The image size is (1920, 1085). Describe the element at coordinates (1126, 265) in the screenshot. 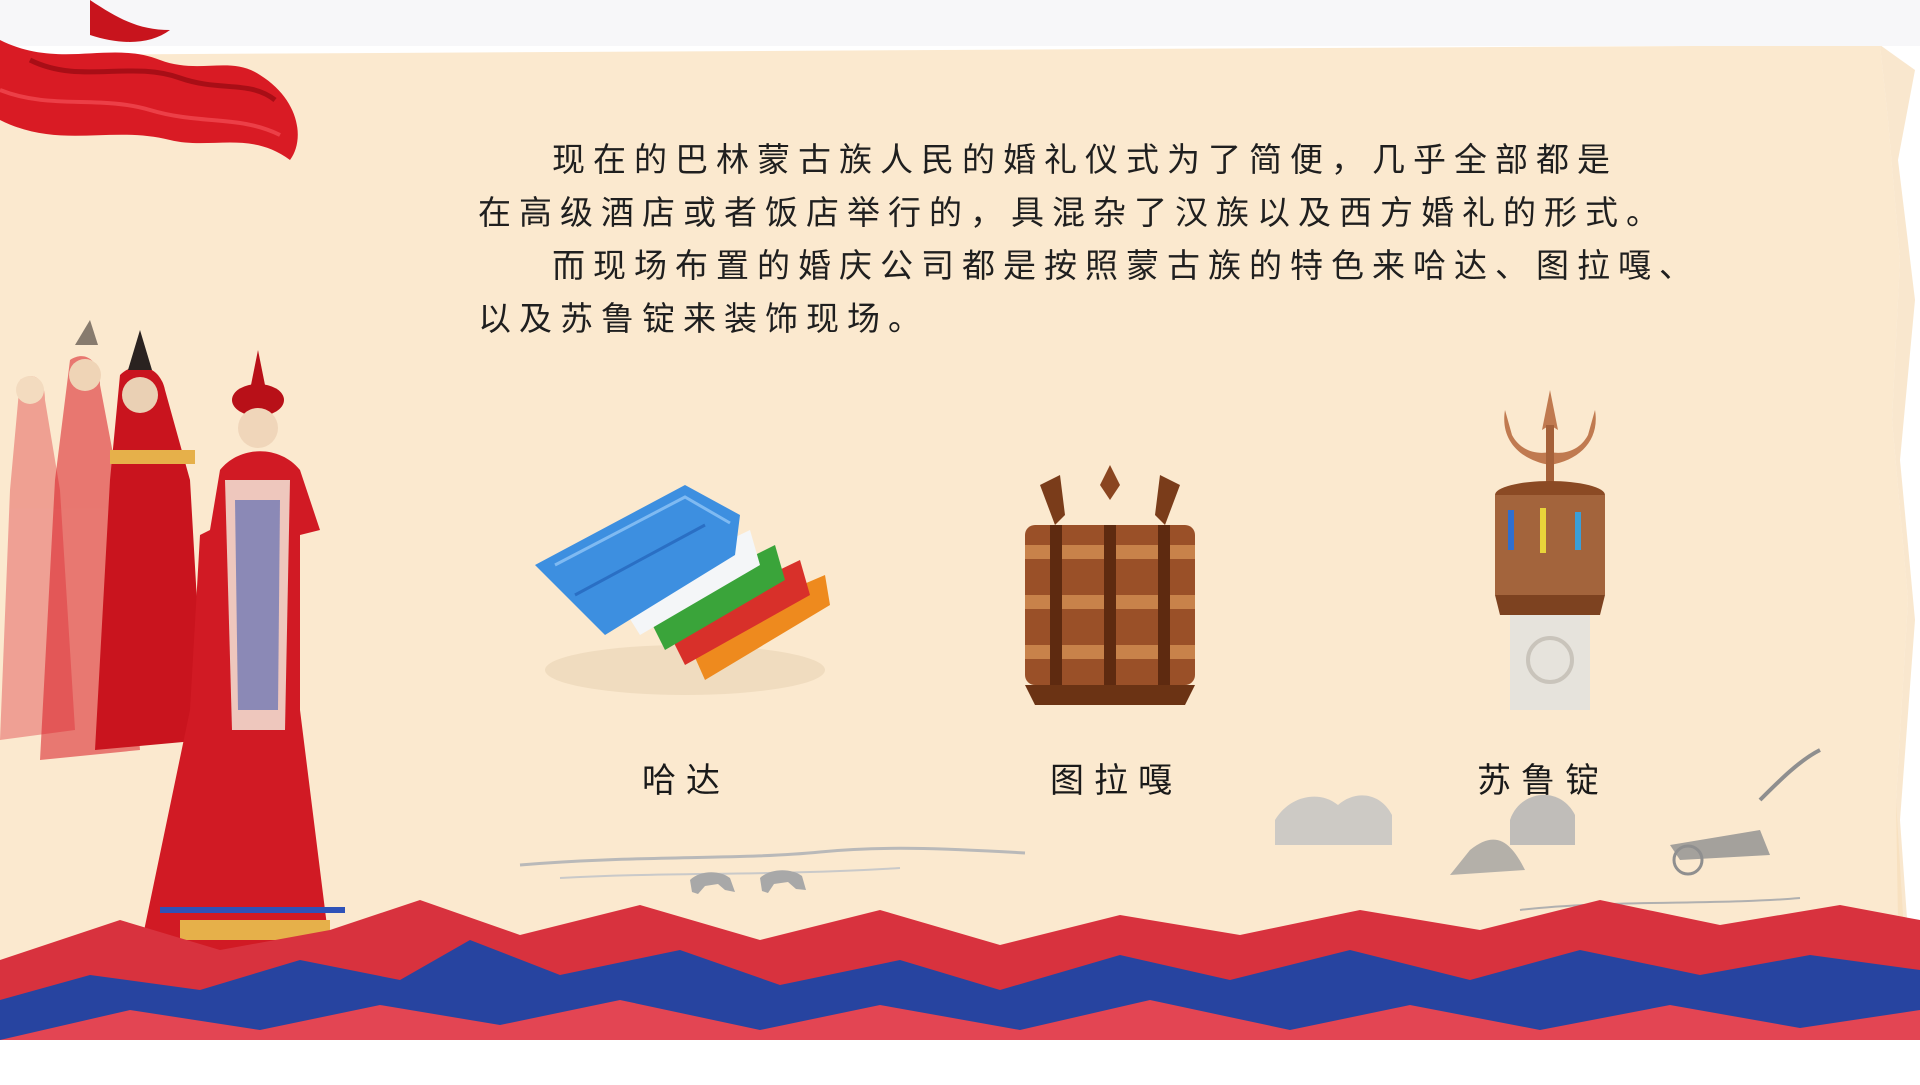

I see `intro-line-3: 而现场布置的婚庆公司都是按照蒙古族的特色来哈达、图拉嘎、` at that location.